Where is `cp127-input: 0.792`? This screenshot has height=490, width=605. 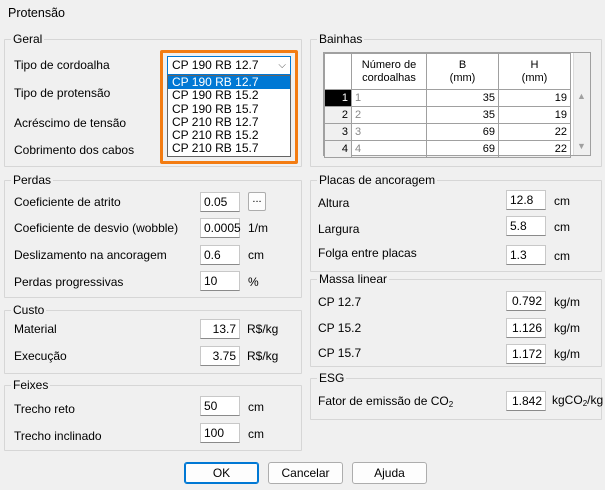 cp127-input: 0.792 is located at coordinates (526, 301).